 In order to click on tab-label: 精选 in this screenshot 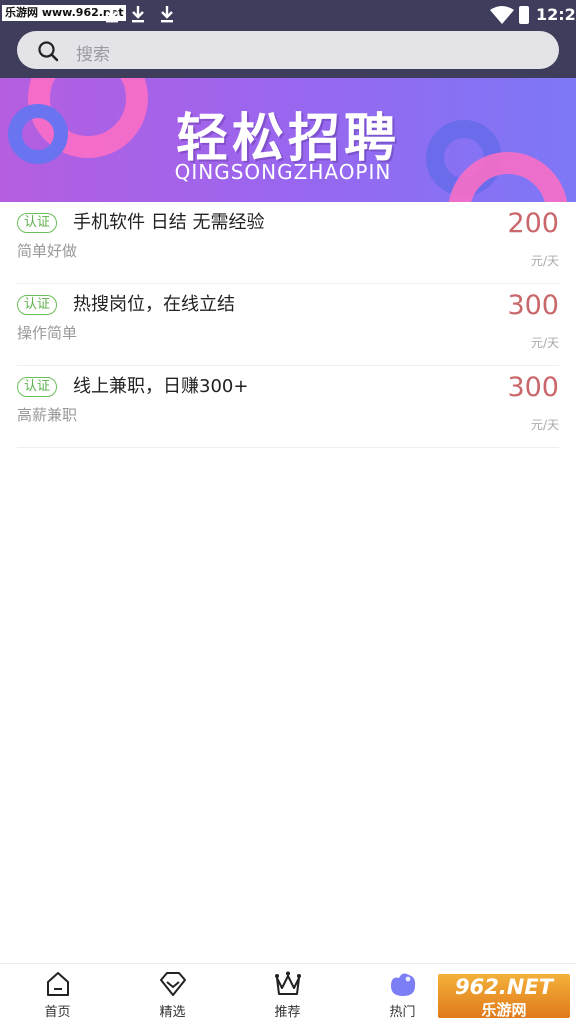, I will do `click(172, 1012)`.